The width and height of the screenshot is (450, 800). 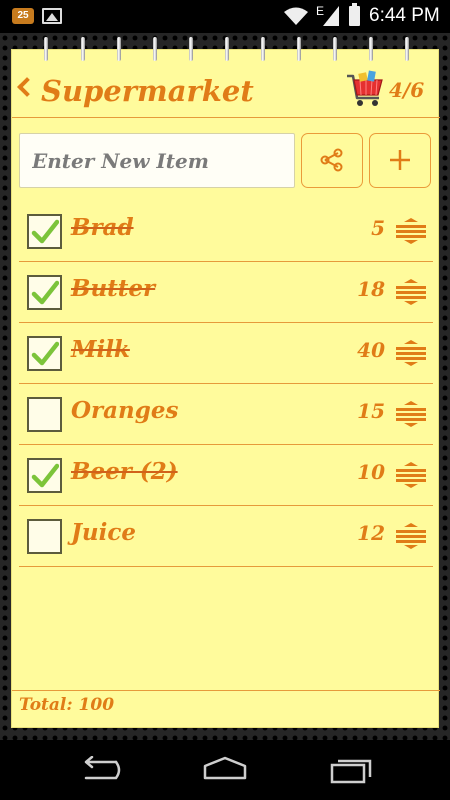 What do you see at coordinates (226, 353) in the screenshot?
I see `list-item: Milk 40` at bounding box center [226, 353].